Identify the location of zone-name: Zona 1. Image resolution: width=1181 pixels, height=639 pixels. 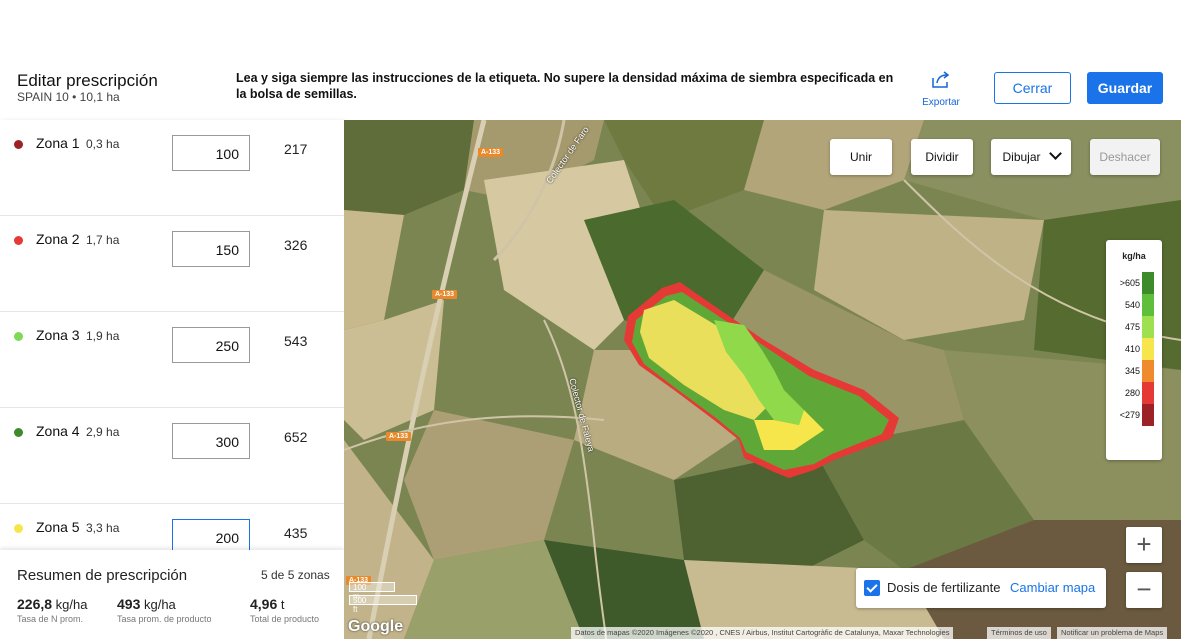
(58, 143).